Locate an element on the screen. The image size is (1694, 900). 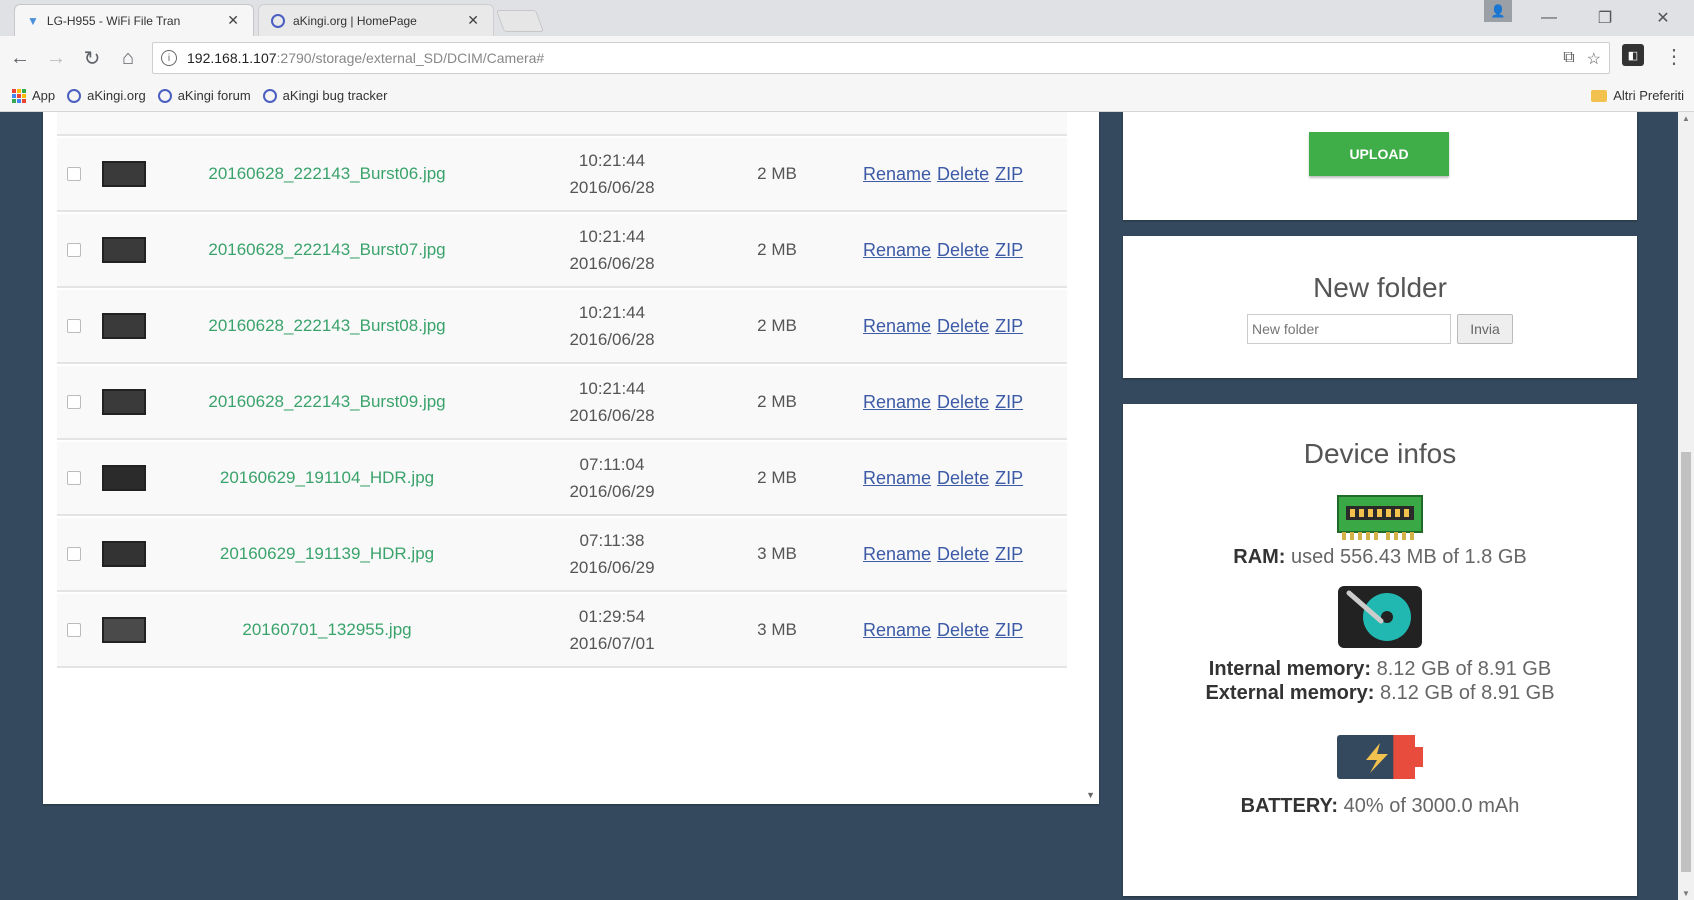
bookmark-label: aKingi bug tracker is located at coordinates (335, 95).